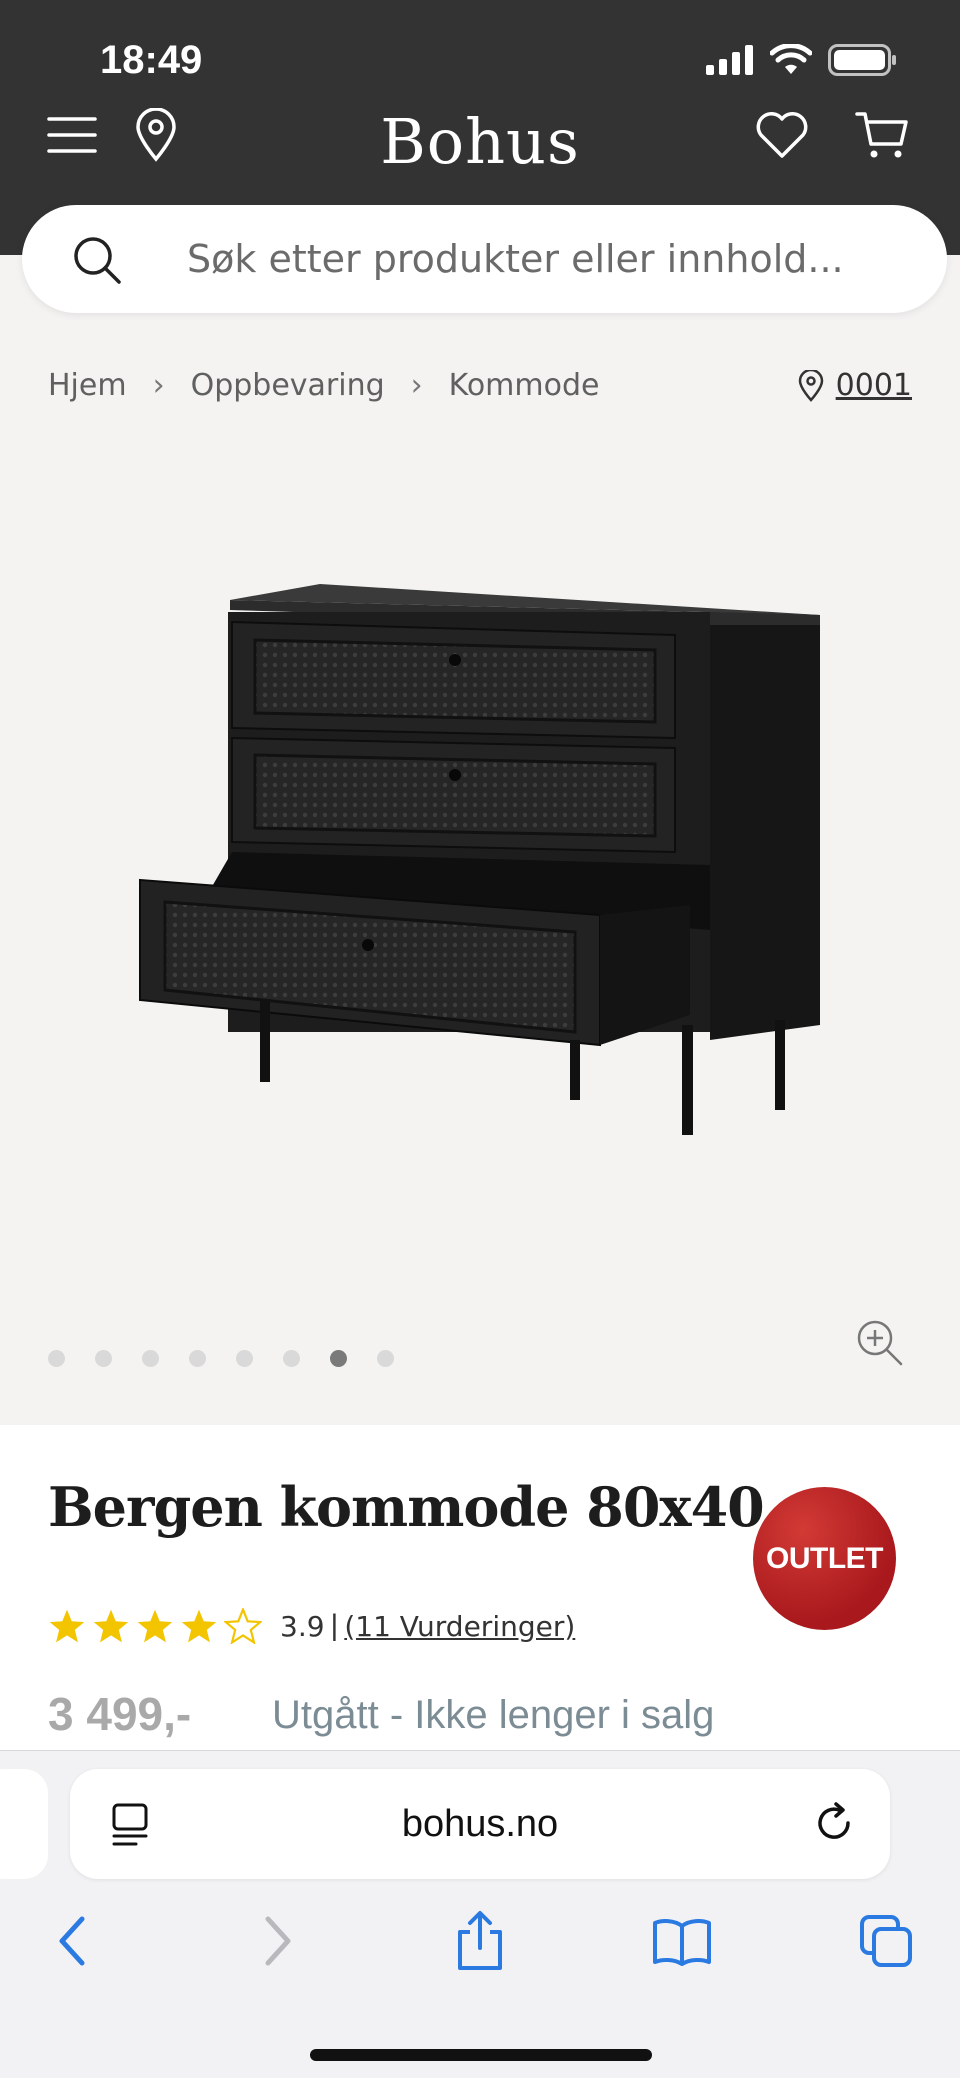  What do you see at coordinates (87, 385) in the screenshot?
I see `breadcrumb-home: Hjem` at bounding box center [87, 385].